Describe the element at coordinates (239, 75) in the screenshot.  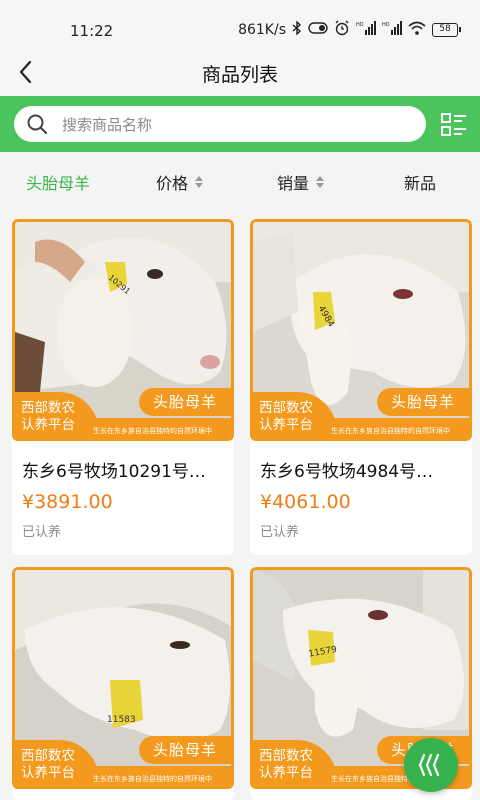
I see `page-title: 商品列表` at that location.